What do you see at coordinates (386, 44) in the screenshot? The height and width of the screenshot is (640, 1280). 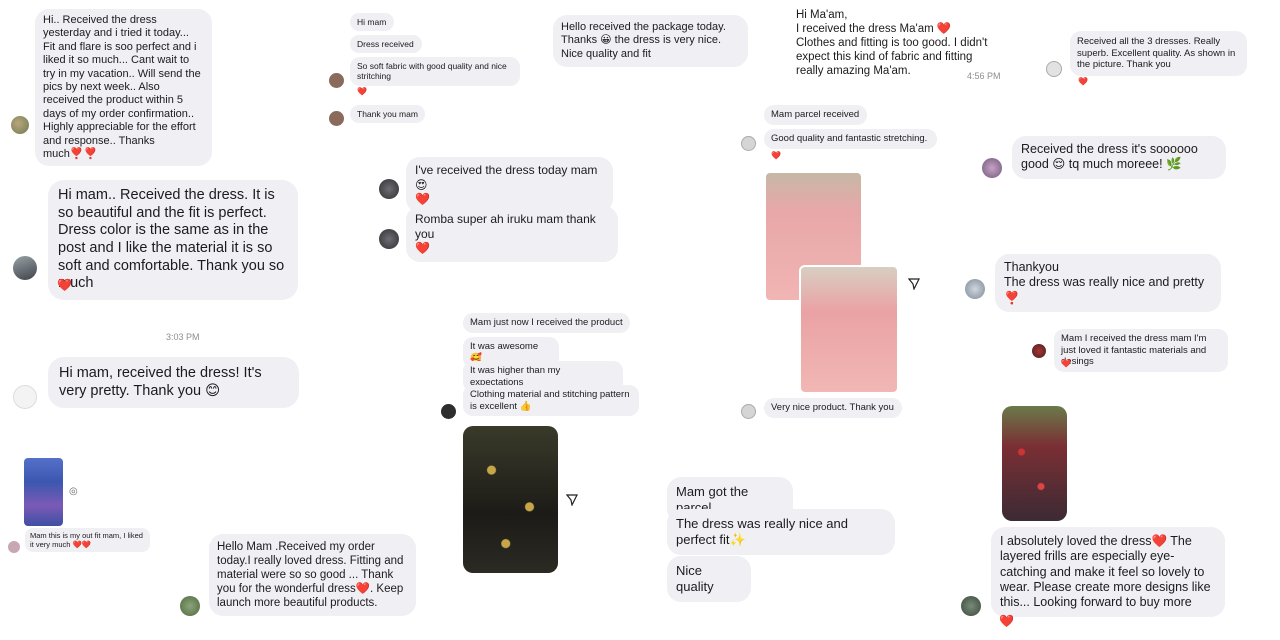 I see `chat-bubble: Dress received` at bounding box center [386, 44].